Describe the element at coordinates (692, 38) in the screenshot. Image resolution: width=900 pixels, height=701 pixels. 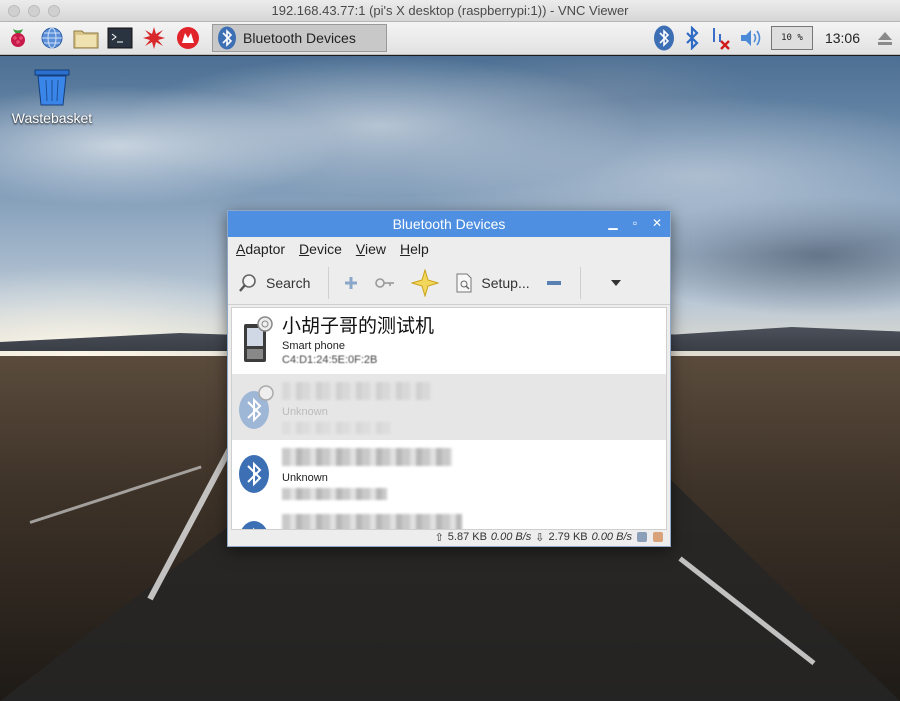
I see `bluetooth-status-icon` at that location.